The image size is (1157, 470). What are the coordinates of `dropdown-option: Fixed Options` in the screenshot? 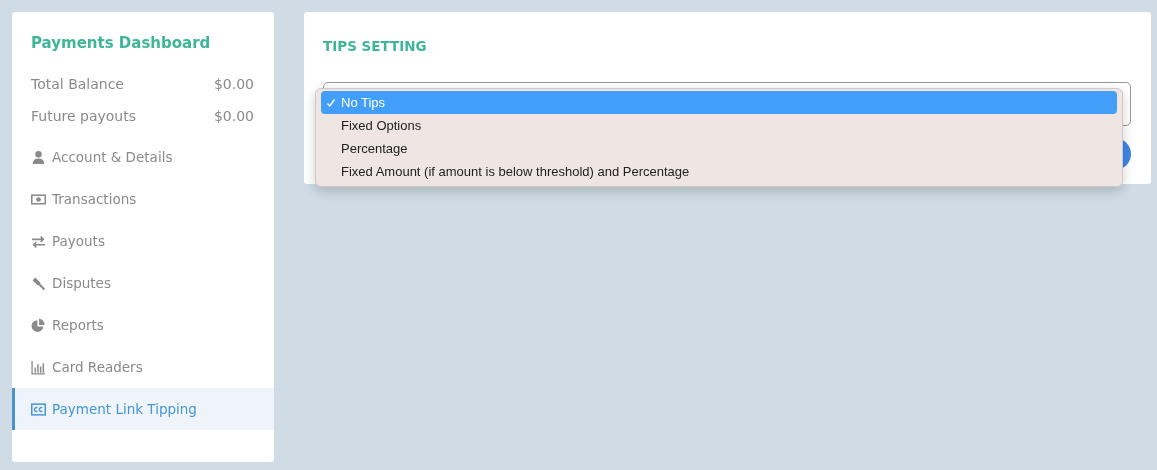 It's located at (719, 125).